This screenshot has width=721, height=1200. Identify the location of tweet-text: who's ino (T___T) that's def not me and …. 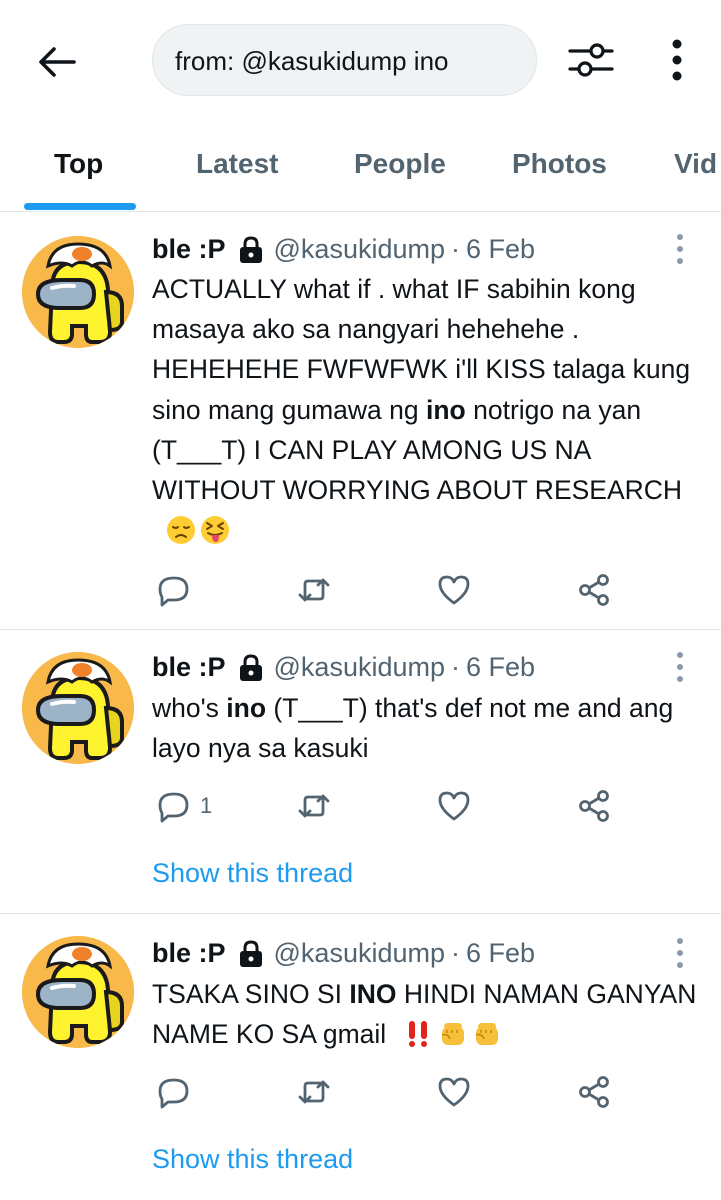
(424, 728).